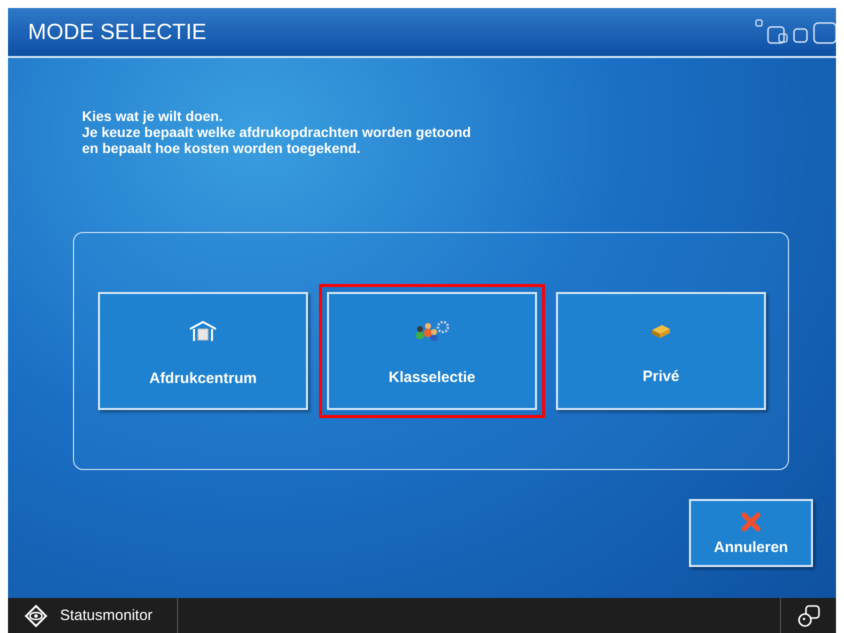 The image size is (844, 633). What do you see at coordinates (432, 351) in the screenshot?
I see `mode-button: Klasselectie` at bounding box center [432, 351].